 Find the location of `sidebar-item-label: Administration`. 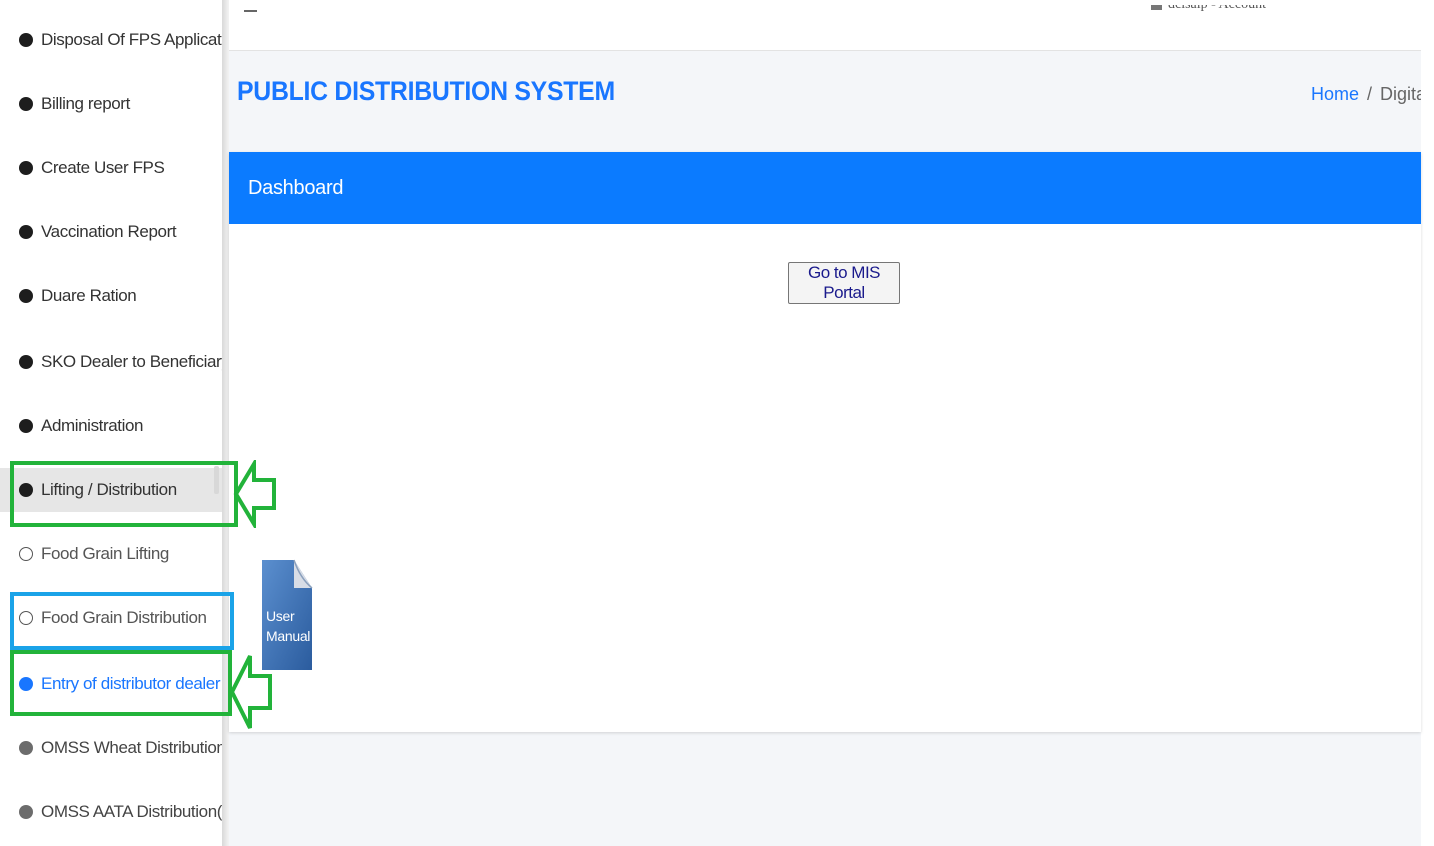

sidebar-item-label: Administration is located at coordinates (92, 425).